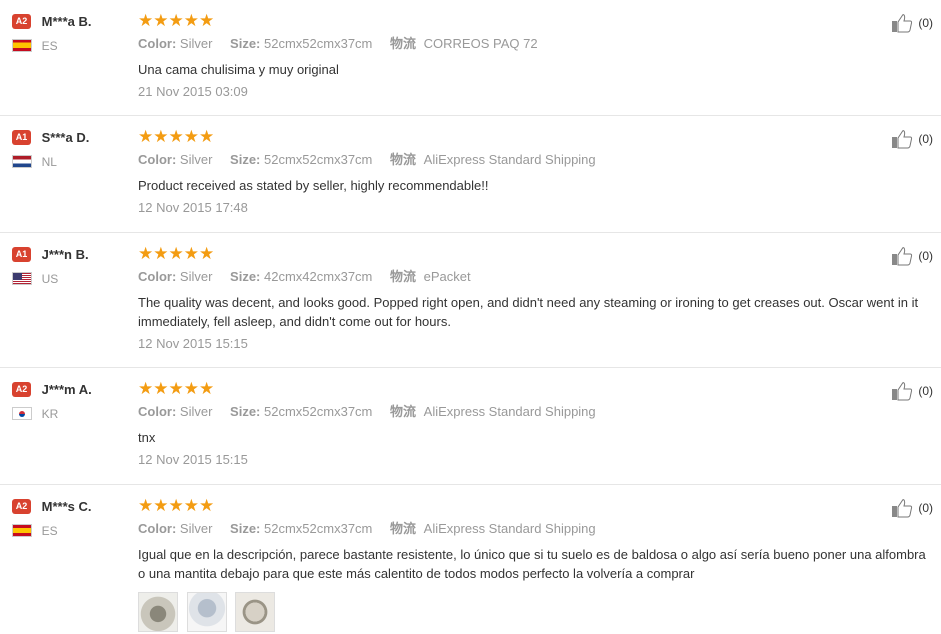  Describe the element at coordinates (65, 138) in the screenshot. I see `buyer-name: S***a D.` at that location.